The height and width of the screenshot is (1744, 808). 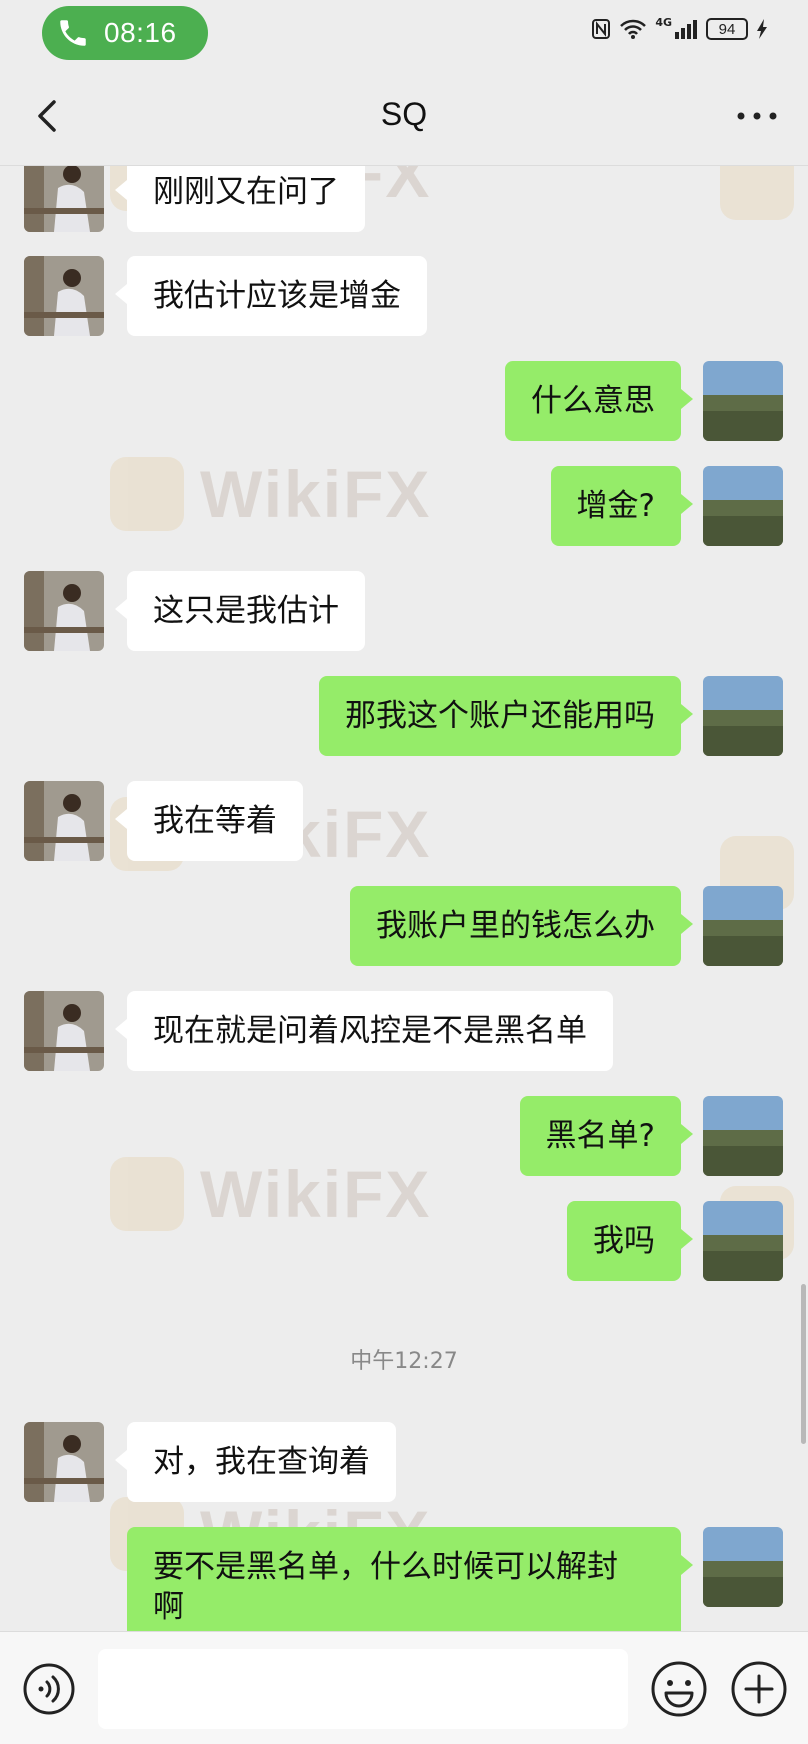 I want to click on incoming-message: 我估计应该是增金, so click(x=271, y=296).